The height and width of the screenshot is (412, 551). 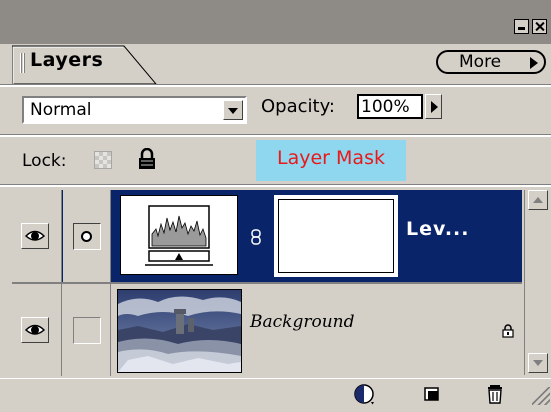 What do you see at coordinates (495, 394) in the screenshot?
I see `trash-icon` at bounding box center [495, 394].